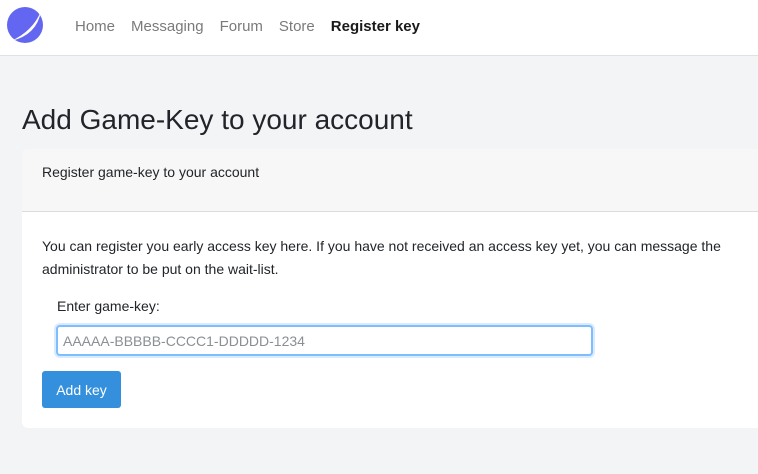  What do you see at coordinates (217, 119) in the screenshot?
I see `page-title: Add Game-Key to your account` at bounding box center [217, 119].